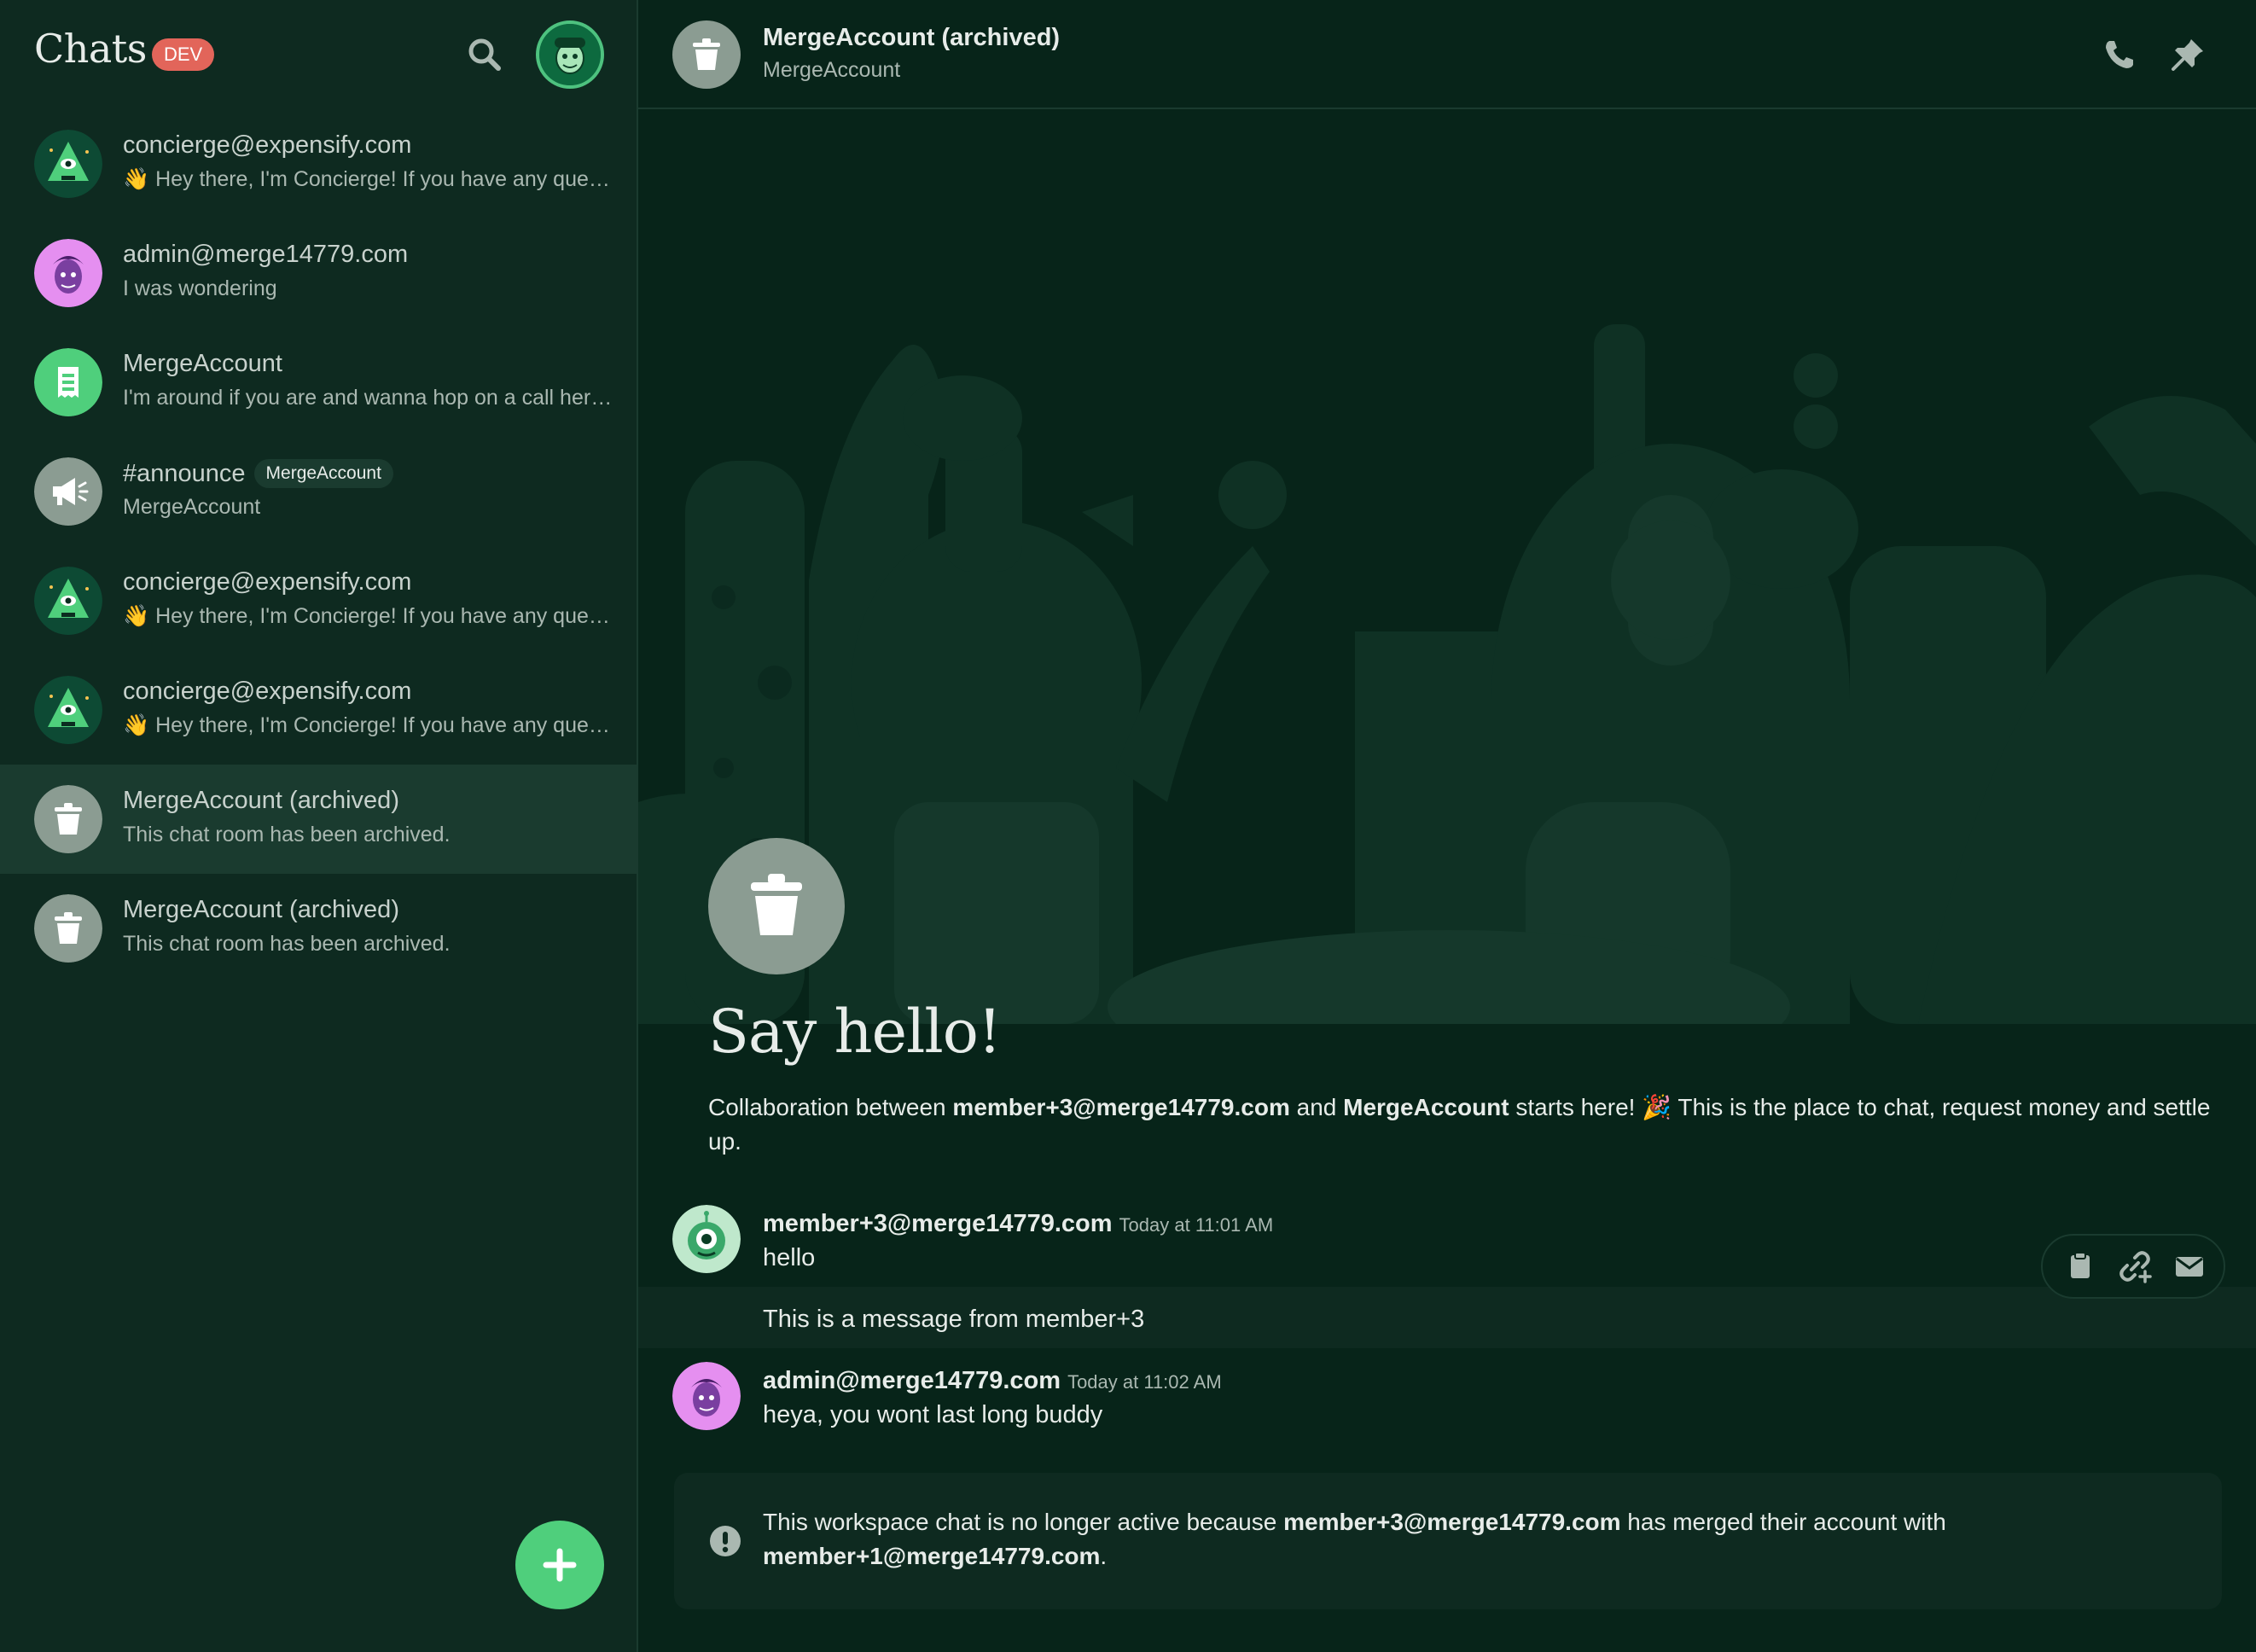  What do you see at coordinates (912, 1380) in the screenshot?
I see `message-author-name: admin@merge14779.com` at bounding box center [912, 1380].